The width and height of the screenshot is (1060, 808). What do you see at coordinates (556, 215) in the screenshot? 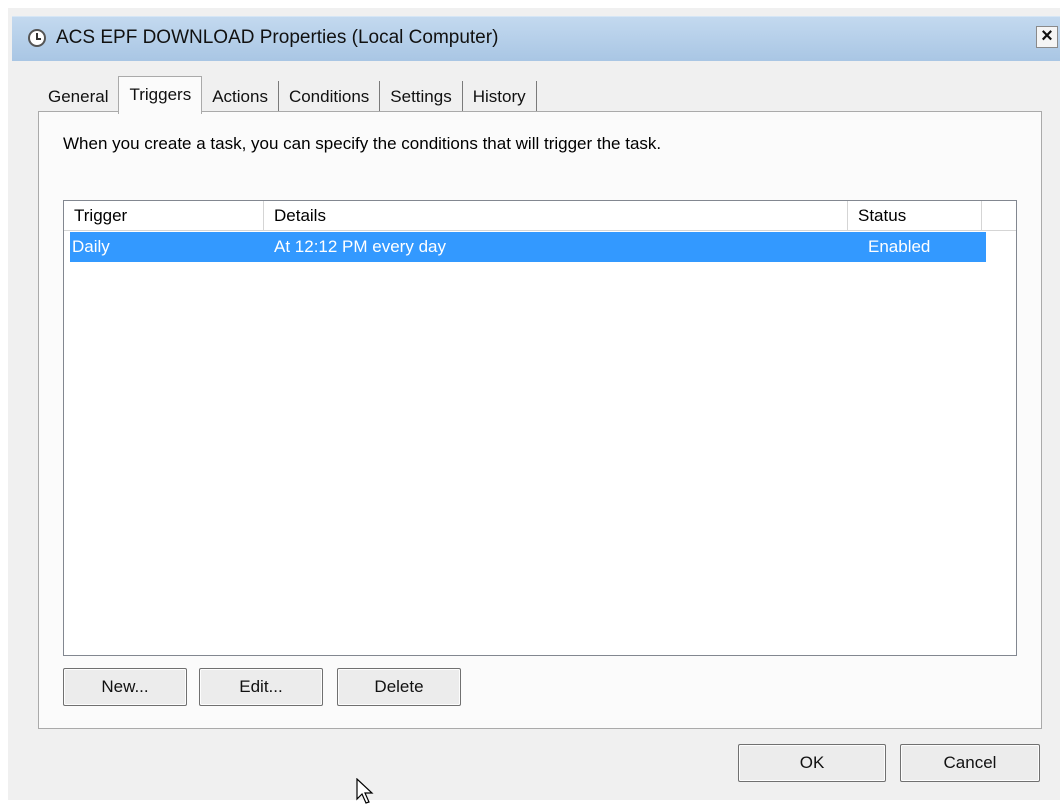
I see `column-header-details: Details` at bounding box center [556, 215].